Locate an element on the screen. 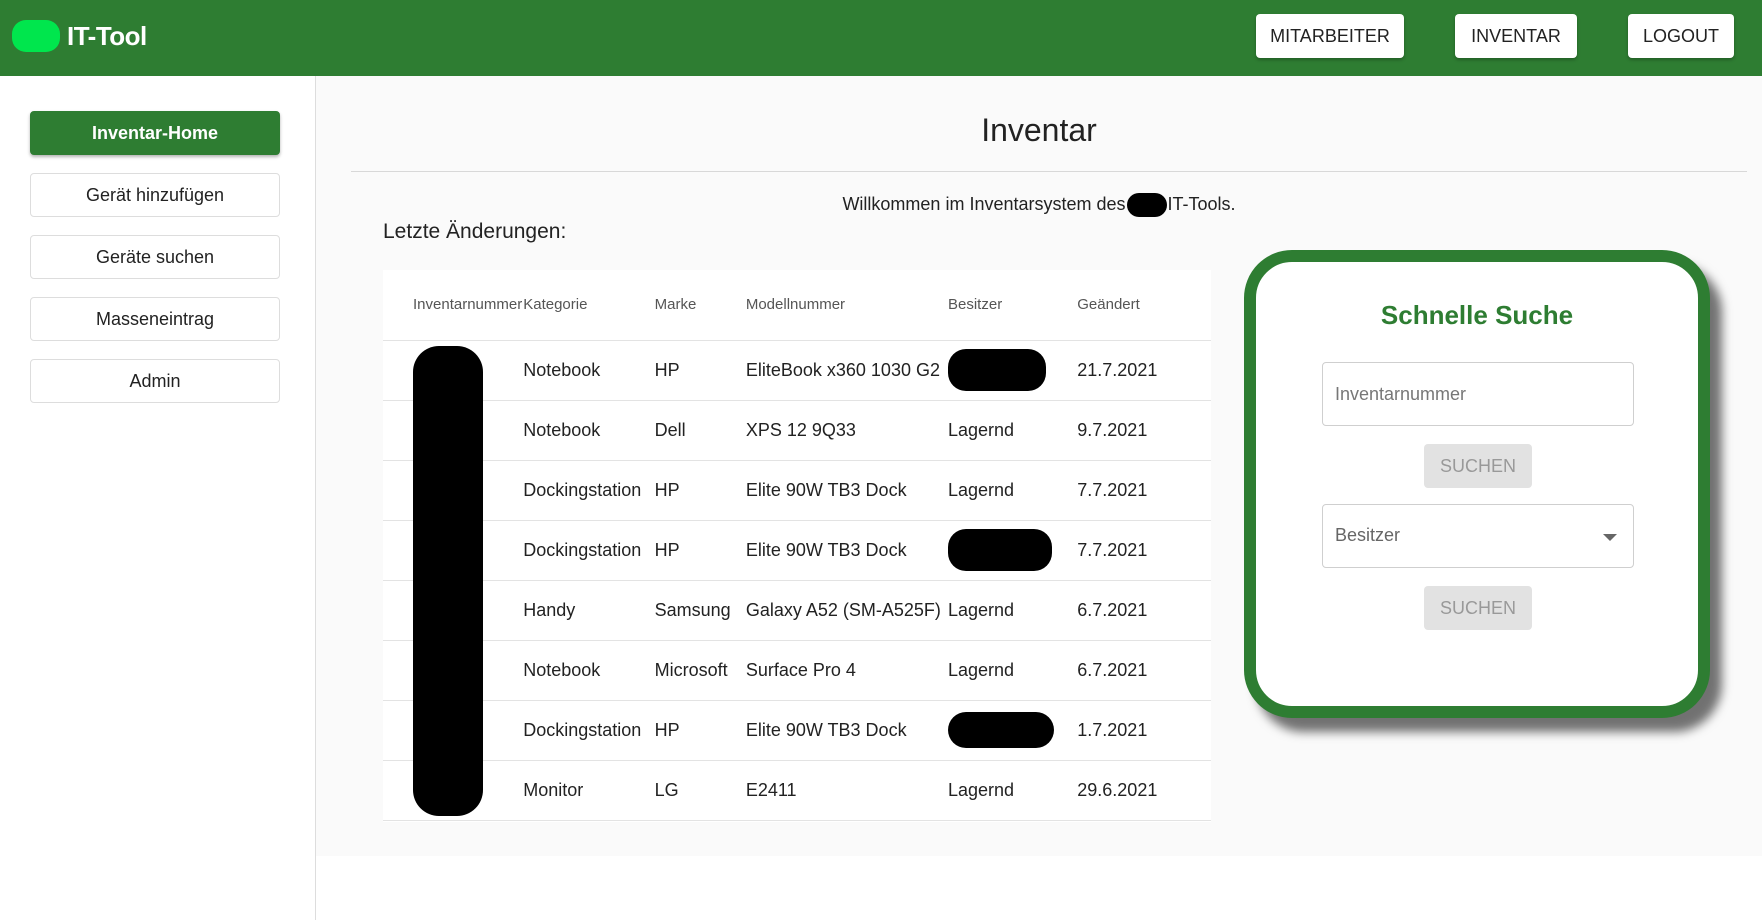 Image resolution: width=1762 pixels, height=920 pixels. changed-cell: 21.7.2021 is located at coordinates (1144, 370).